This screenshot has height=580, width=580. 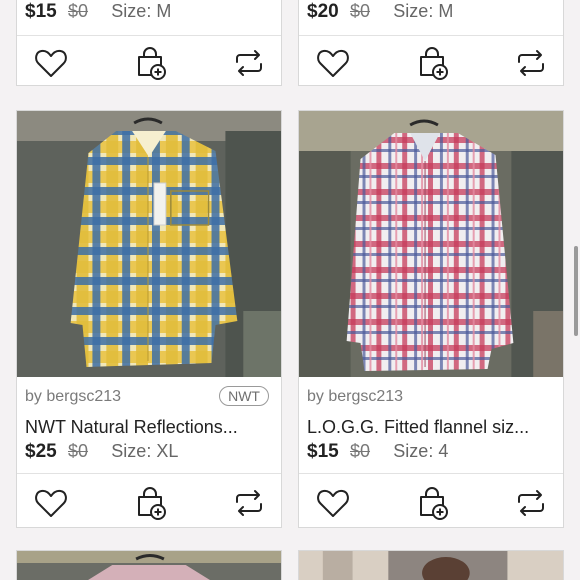 What do you see at coordinates (145, 451) in the screenshot?
I see `size-label: Size: XL` at bounding box center [145, 451].